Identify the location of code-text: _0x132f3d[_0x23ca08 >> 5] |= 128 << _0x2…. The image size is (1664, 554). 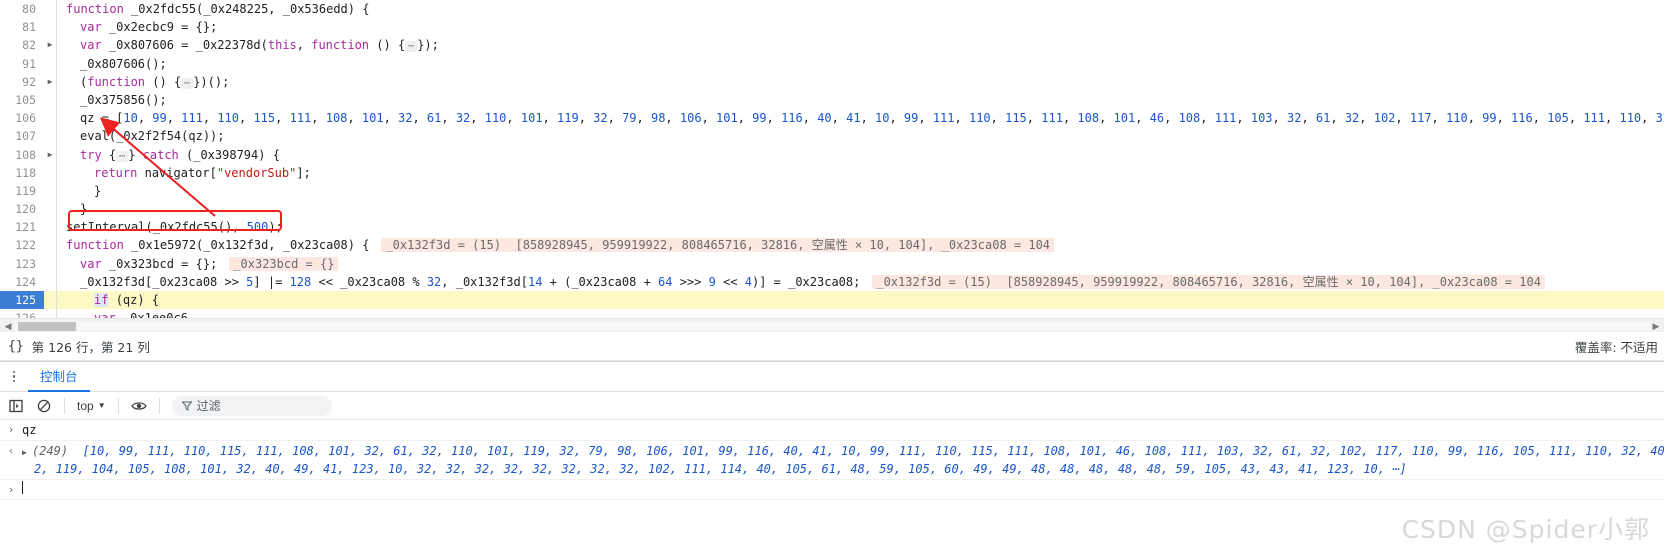
(805, 282).